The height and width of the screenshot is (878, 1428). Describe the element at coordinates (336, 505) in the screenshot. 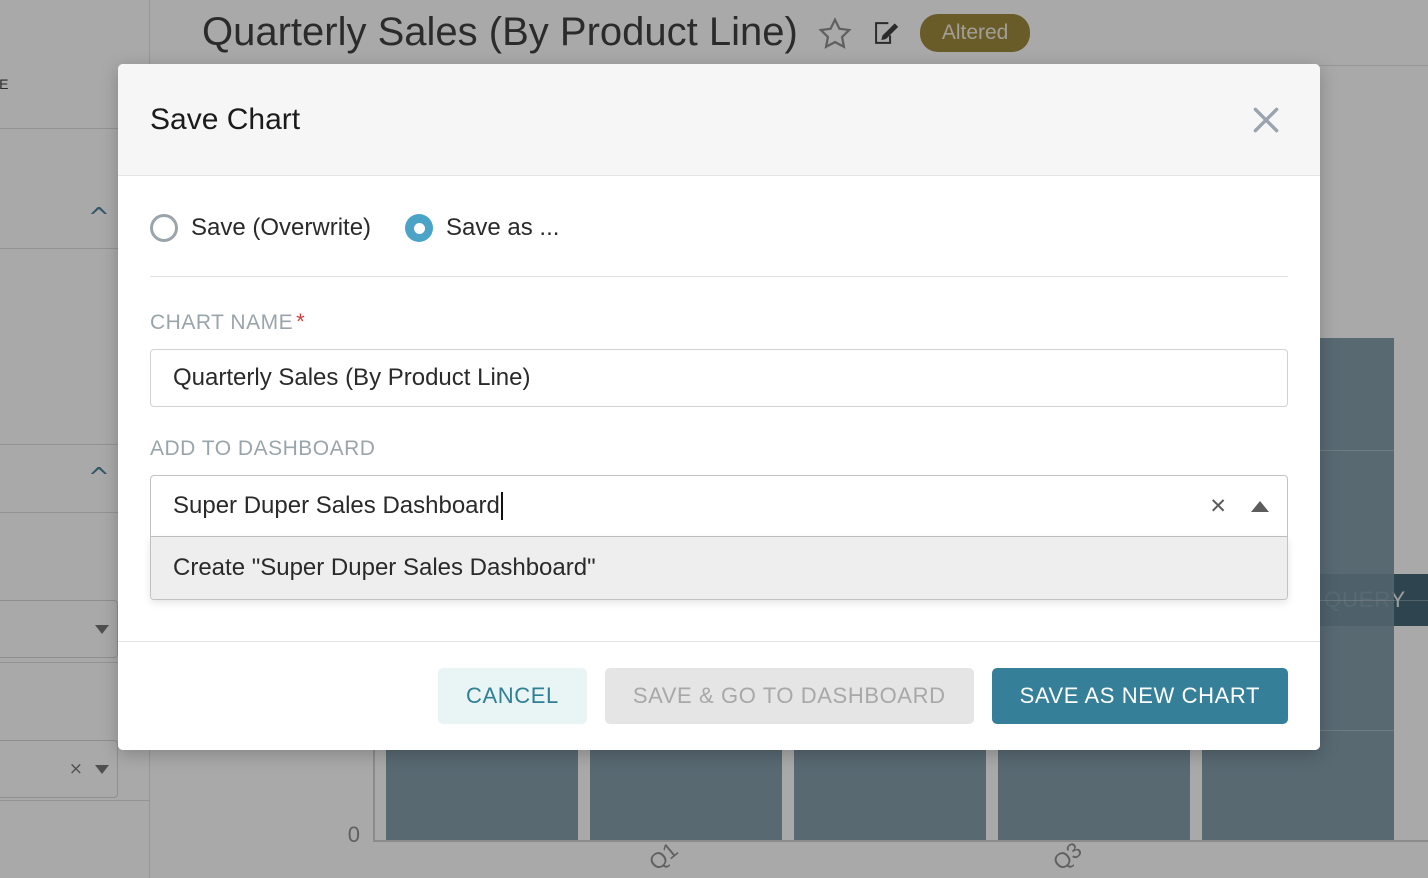

I see `dashboard-select-value: Super Duper Sales Dashboard` at that location.